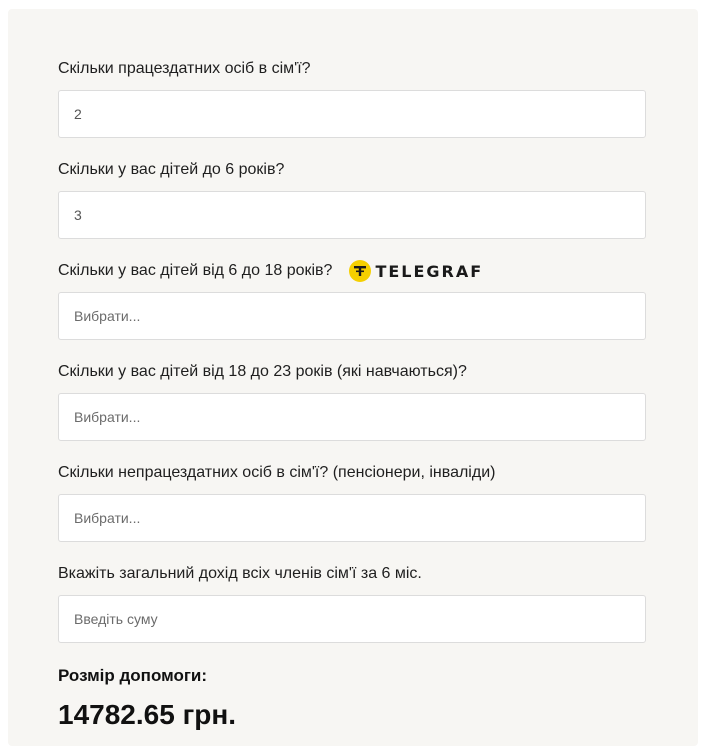 This screenshot has width=704, height=746. Describe the element at coordinates (360, 271) in the screenshot. I see `telegraf-logo-icon` at that location.